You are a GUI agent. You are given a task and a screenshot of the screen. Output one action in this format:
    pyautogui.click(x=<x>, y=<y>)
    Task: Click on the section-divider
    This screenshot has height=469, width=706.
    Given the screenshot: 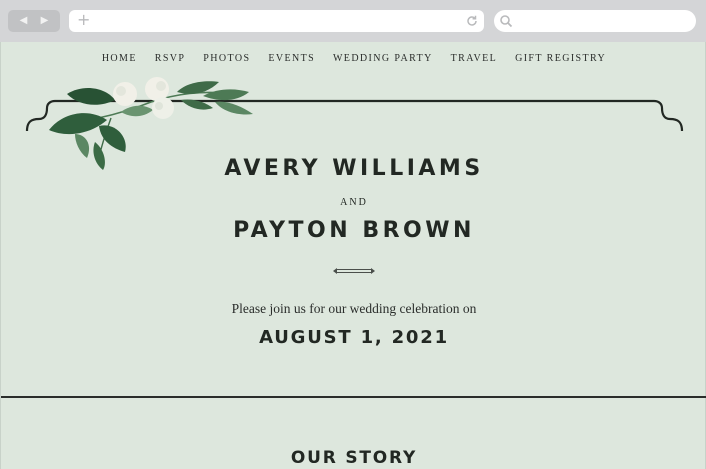 What is the action you would take?
    pyautogui.click(x=353, y=397)
    